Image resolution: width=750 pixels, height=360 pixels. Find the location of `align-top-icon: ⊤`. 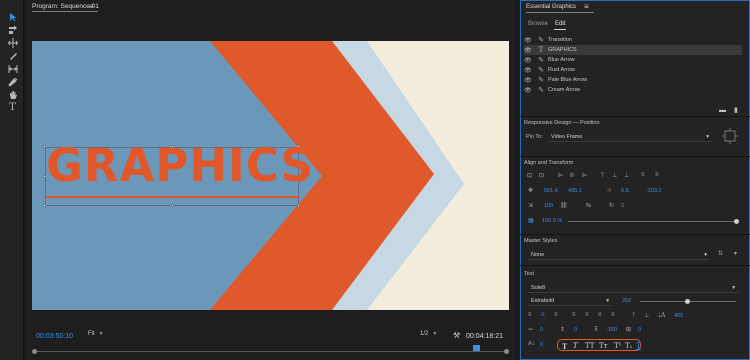

align-top-icon: ⊤ is located at coordinates (602, 175).